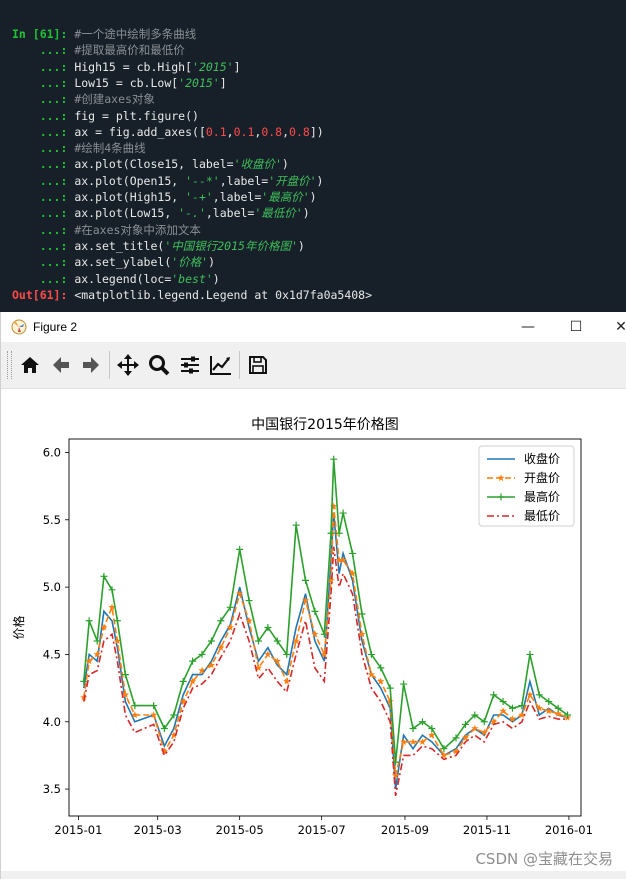 The image size is (626, 883). What do you see at coordinates (313, 875) in the screenshot?
I see `window-bottom-edge` at bounding box center [313, 875].